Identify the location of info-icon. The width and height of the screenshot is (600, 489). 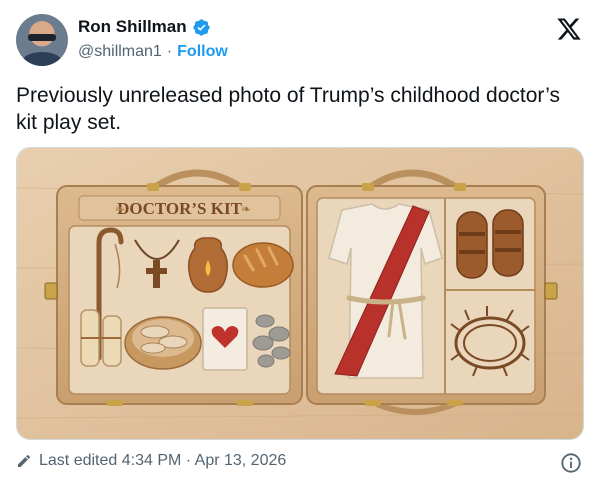
(571, 463).